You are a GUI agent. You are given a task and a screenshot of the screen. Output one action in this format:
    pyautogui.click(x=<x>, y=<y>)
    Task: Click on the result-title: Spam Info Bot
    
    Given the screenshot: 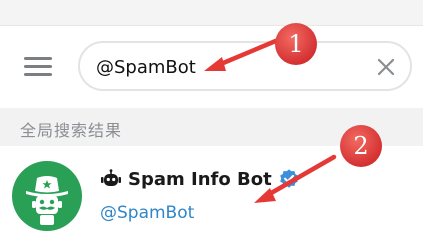 What is the action you would take?
    pyautogui.click(x=200, y=179)
    